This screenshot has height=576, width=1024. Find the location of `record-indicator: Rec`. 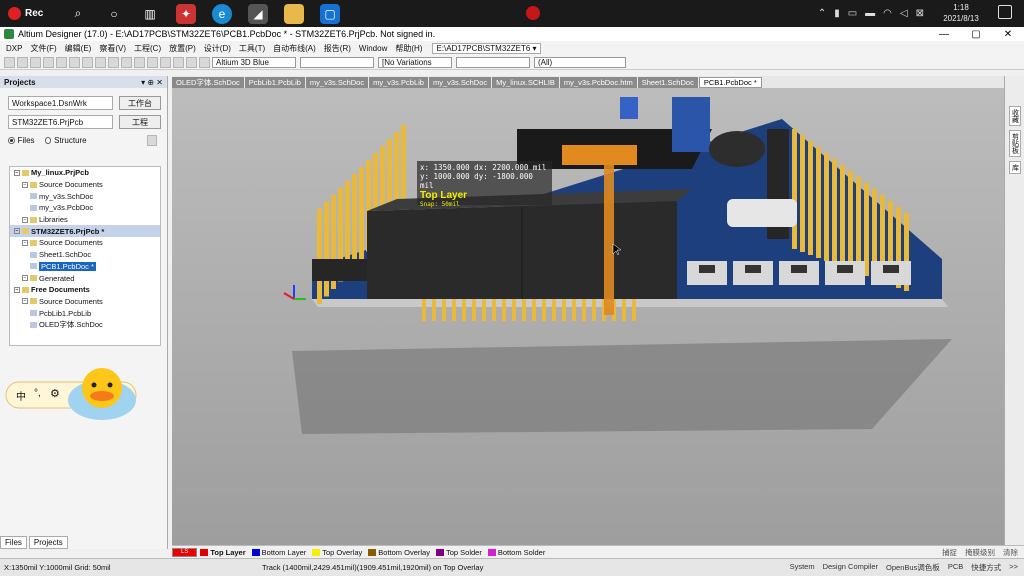

record-indicator: Rec is located at coordinates (34, 13).